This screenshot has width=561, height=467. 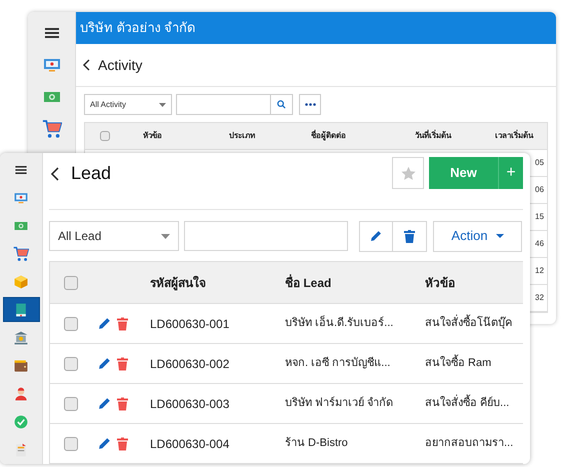 What do you see at coordinates (21, 282) in the screenshot?
I see `box-icon` at bounding box center [21, 282].